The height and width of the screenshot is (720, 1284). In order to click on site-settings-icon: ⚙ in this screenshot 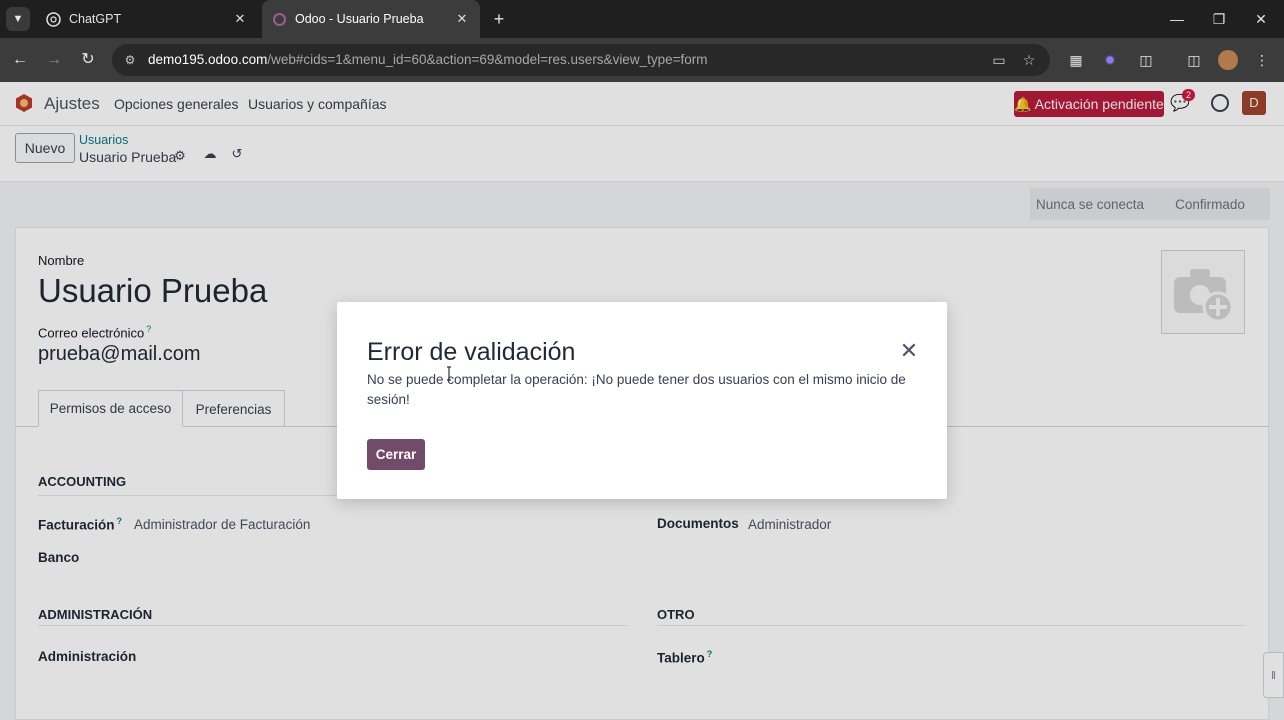, I will do `click(130, 60)`.